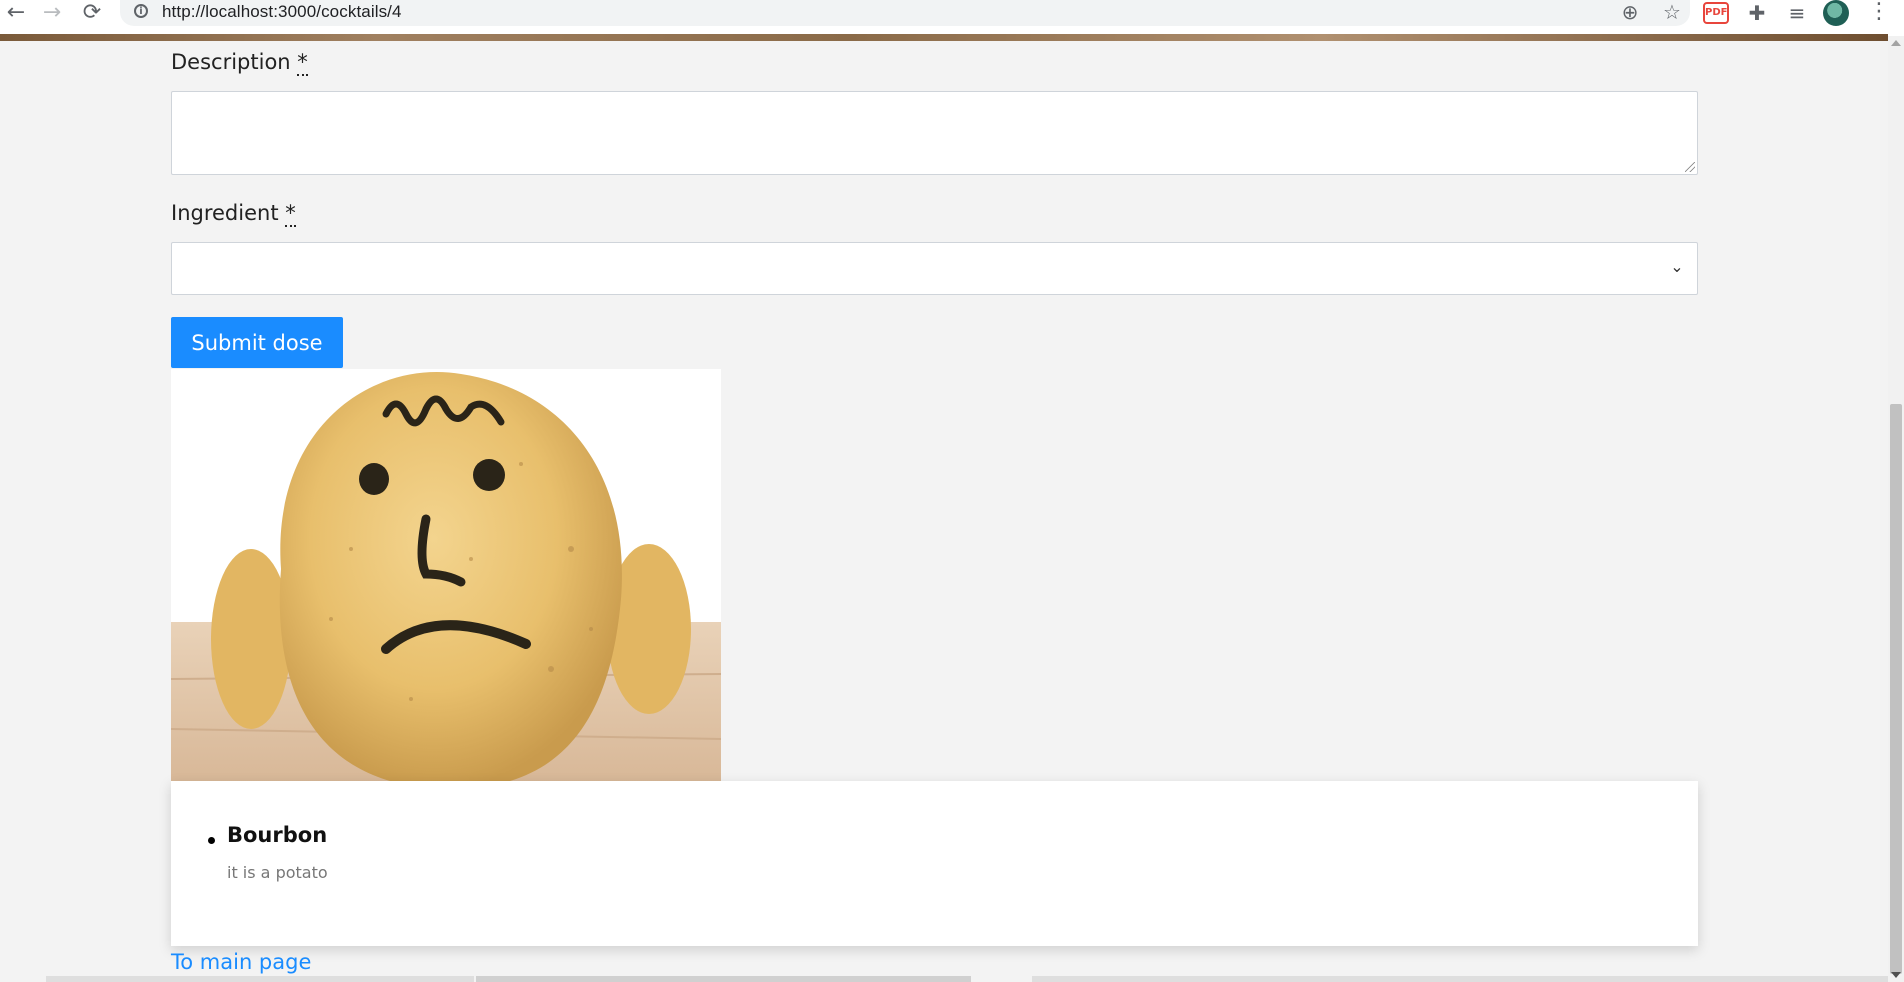 This screenshot has height=982, width=1904. What do you see at coordinates (1797, 13) in the screenshot?
I see `media-queue-icon: ≡` at bounding box center [1797, 13].